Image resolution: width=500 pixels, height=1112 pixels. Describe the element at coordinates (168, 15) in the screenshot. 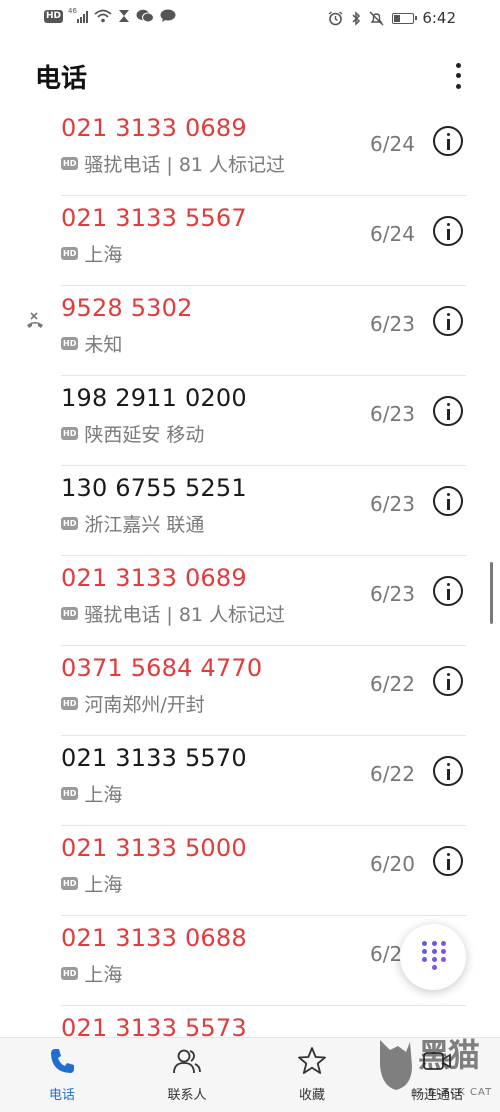

I see `message-icon` at that location.